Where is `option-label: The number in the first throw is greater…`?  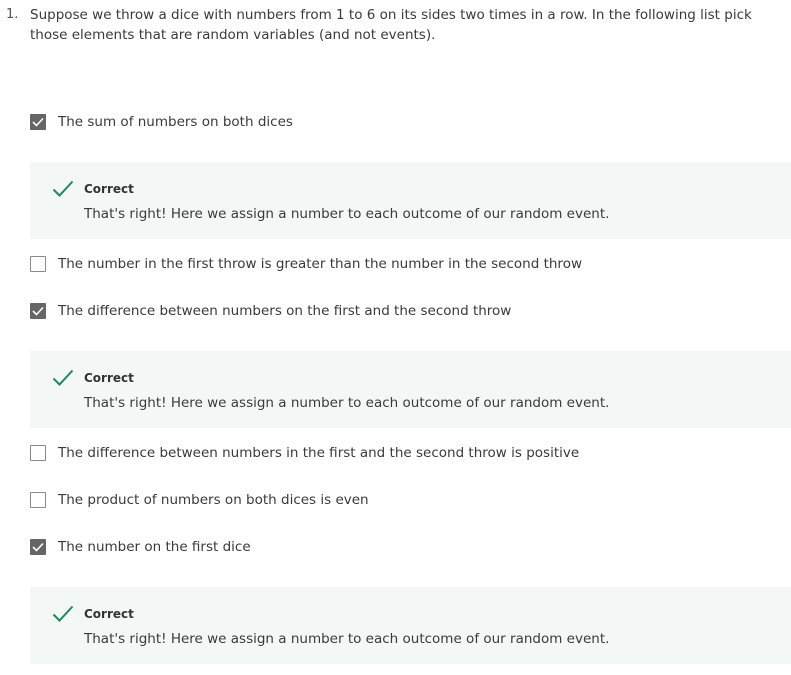
option-label: The number in the first throw is greater… is located at coordinates (320, 264).